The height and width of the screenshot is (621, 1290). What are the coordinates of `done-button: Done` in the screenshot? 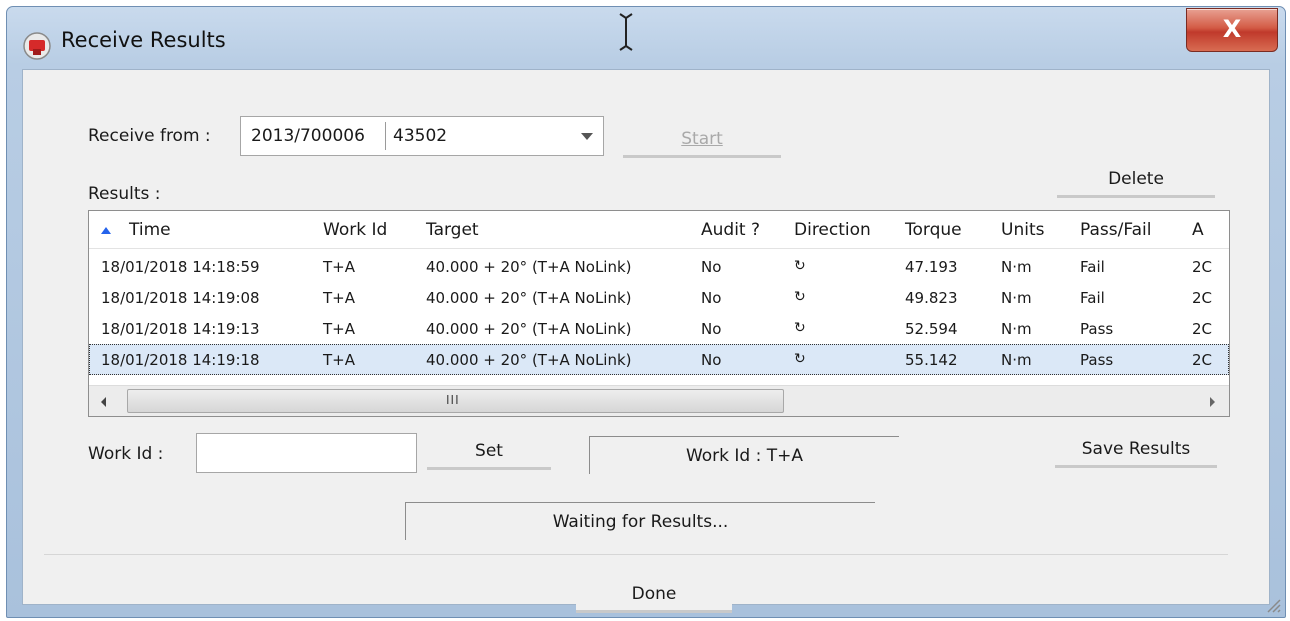 It's located at (654, 595).